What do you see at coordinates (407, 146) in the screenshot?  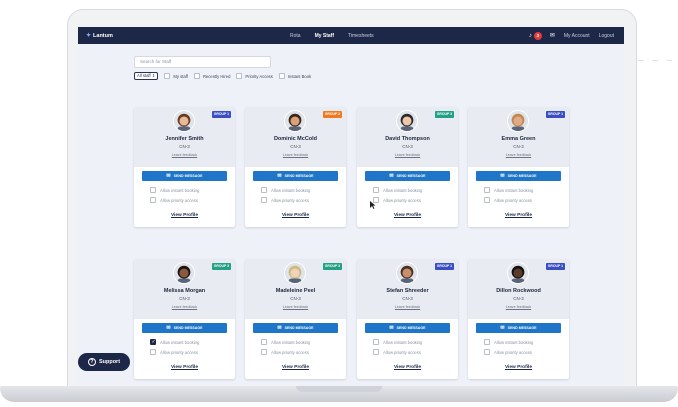 I see `staff-grade: CN-3` at bounding box center [407, 146].